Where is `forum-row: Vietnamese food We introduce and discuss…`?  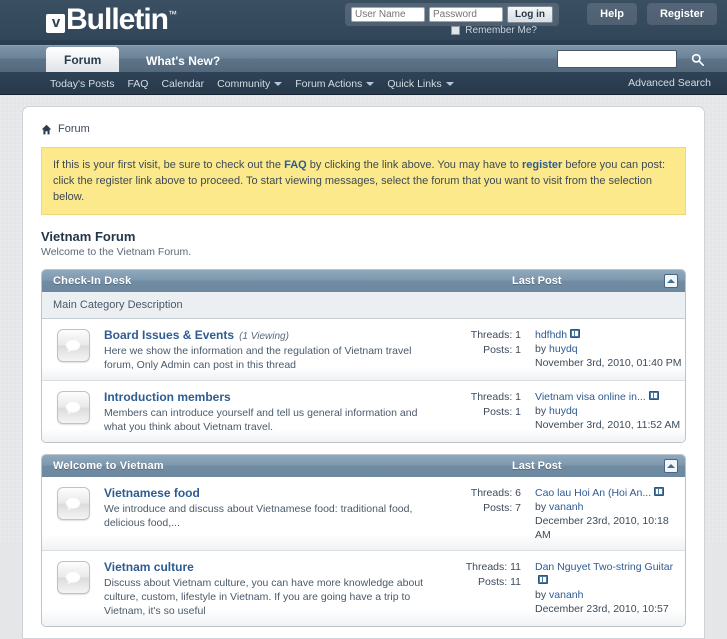 forum-row: Vietnamese food We introduce and discuss… is located at coordinates (363, 514).